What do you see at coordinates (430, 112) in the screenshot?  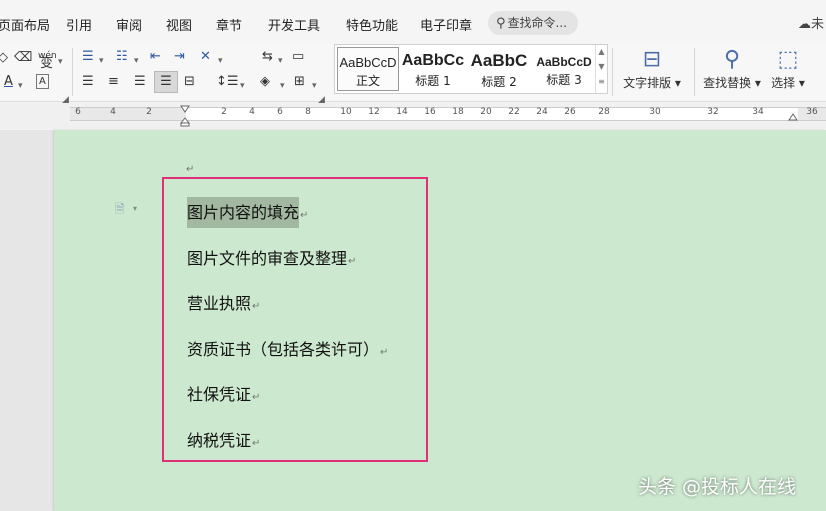 I see `ruler-tick: 16` at bounding box center [430, 112].